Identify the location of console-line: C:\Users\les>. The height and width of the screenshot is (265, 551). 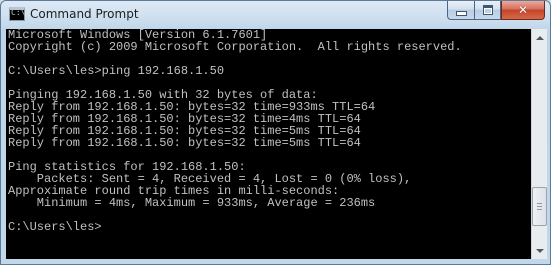
(55, 227).